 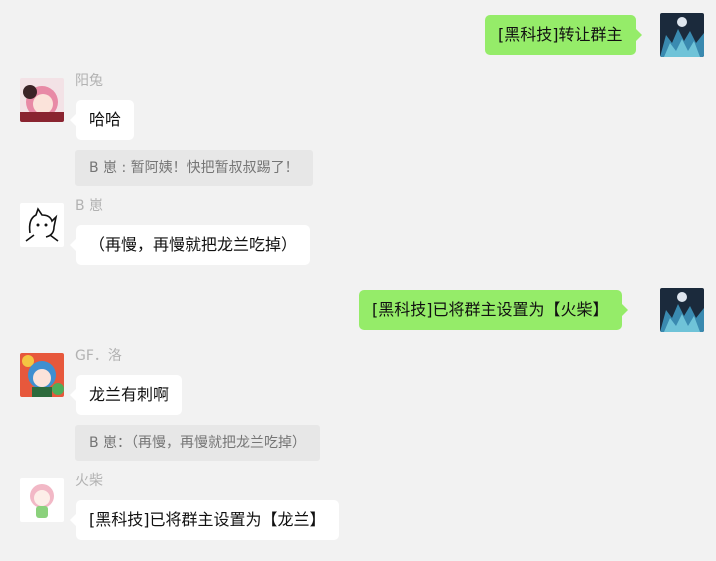 What do you see at coordinates (42, 375) in the screenshot?
I see `blue-hair-girl-avatar` at bounding box center [42, 375].